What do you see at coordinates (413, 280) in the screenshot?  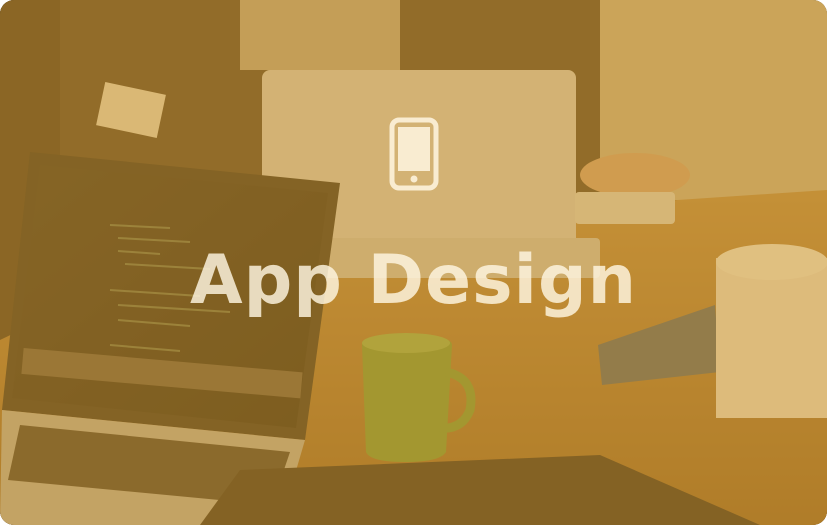 I see `card-title: App Design` at bounding box center [413, 280].